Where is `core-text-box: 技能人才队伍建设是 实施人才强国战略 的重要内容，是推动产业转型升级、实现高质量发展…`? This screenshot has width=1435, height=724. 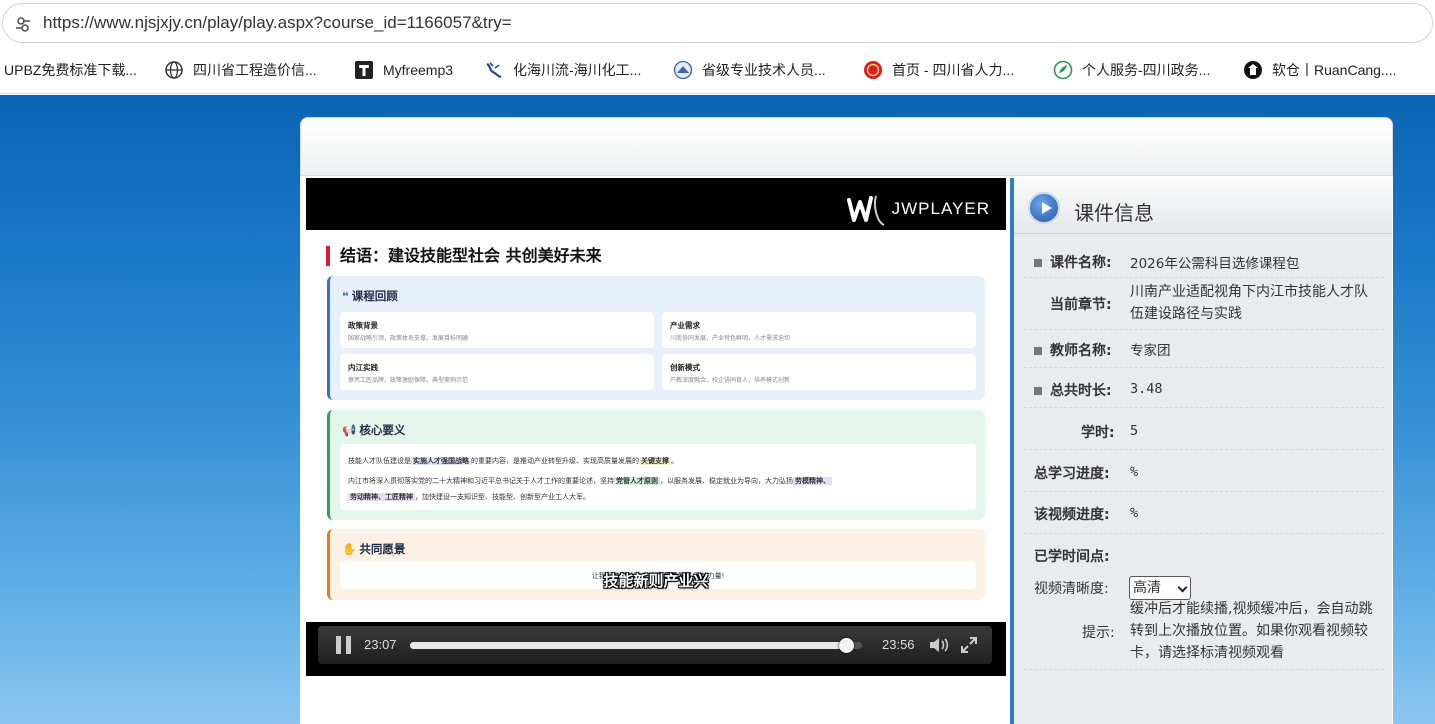 core-text-box: 技能人才队伍建设是 实施人才强国战略 的重要内容，是推动产业转型升级、实现高质量发展… is located at coordinates (658, 477).